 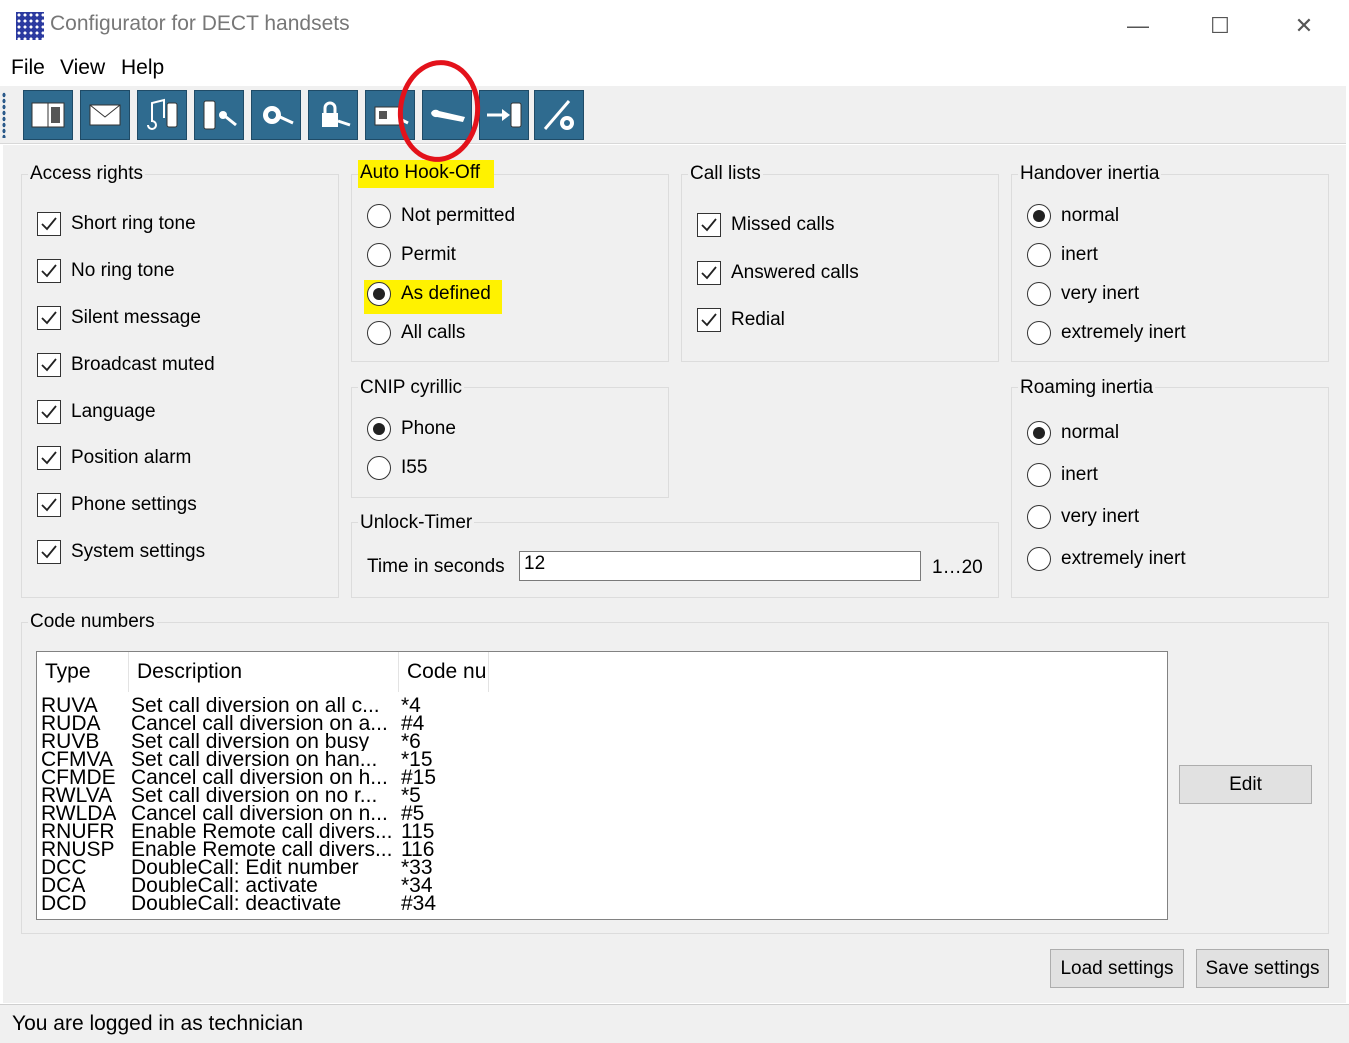 What do you see at coordinates (778, 273) in the screenshot?
I see `checkbox-answered-calls: Answered calls` at bounding box center [778, 273].